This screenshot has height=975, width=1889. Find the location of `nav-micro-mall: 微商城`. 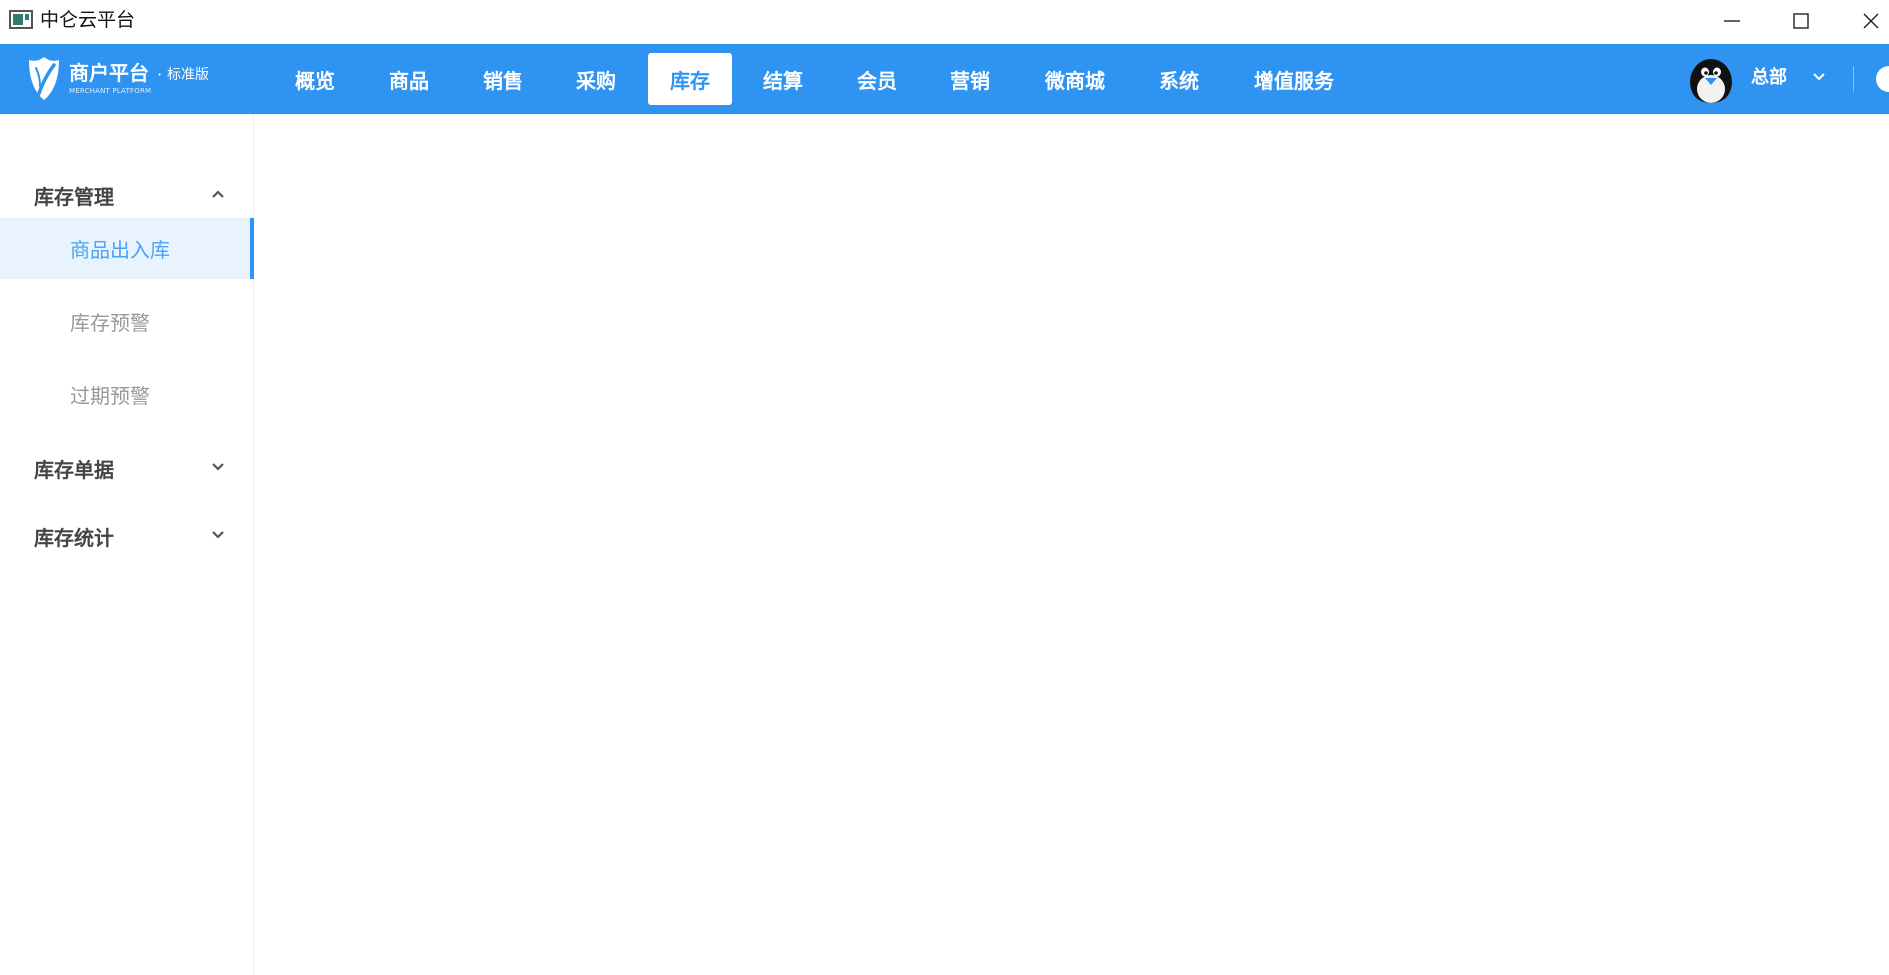

nav-micro-mall: 微商城 is located at coordinates (1075, 79).